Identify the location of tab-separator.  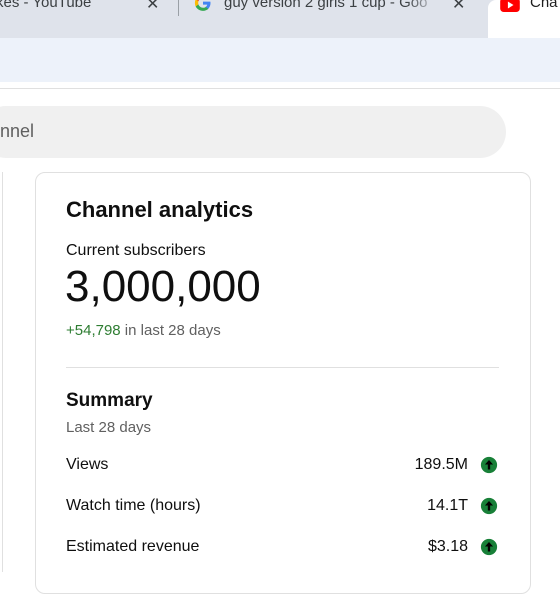
(178, 8).